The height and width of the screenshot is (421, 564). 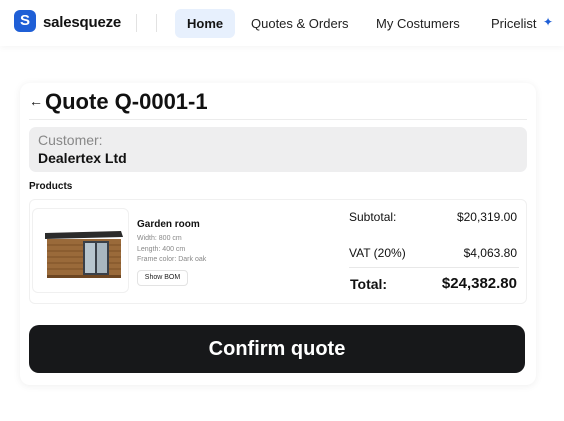 What do you see at coordinates (514, 23) in the screenshot?
I see `nav-item-pricelist: Pricelist` at bounding box center [514, 23].